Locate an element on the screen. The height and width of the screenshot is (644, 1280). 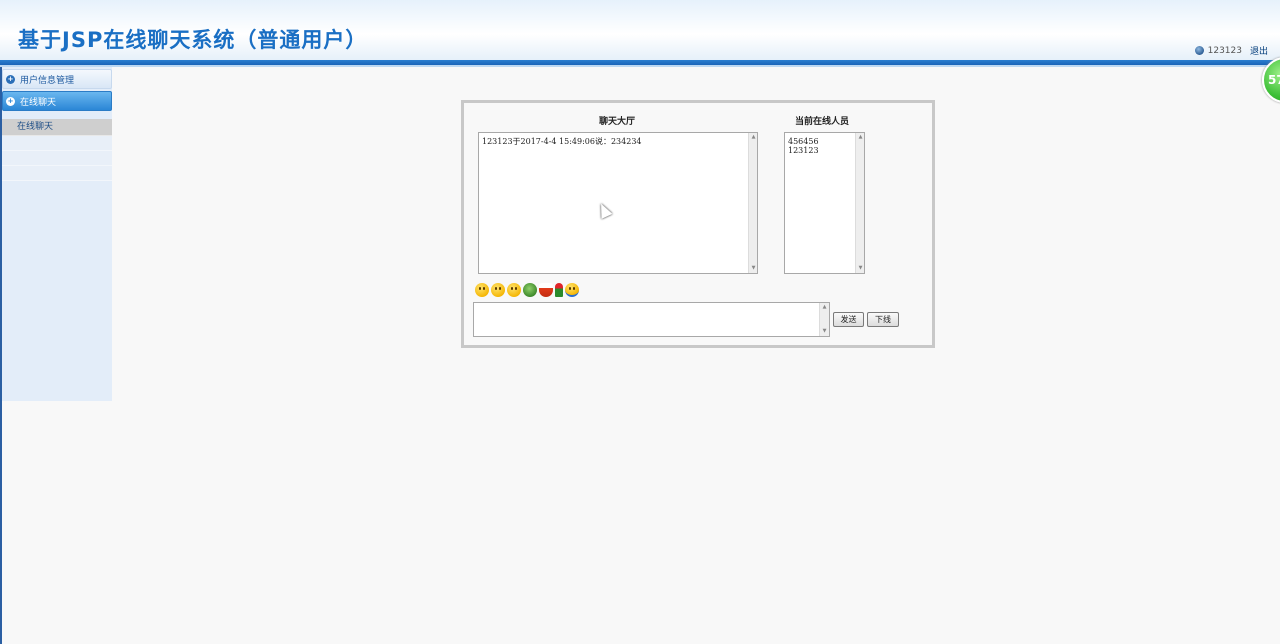
grin-emoji-icon is located at coordinates (482, 290).